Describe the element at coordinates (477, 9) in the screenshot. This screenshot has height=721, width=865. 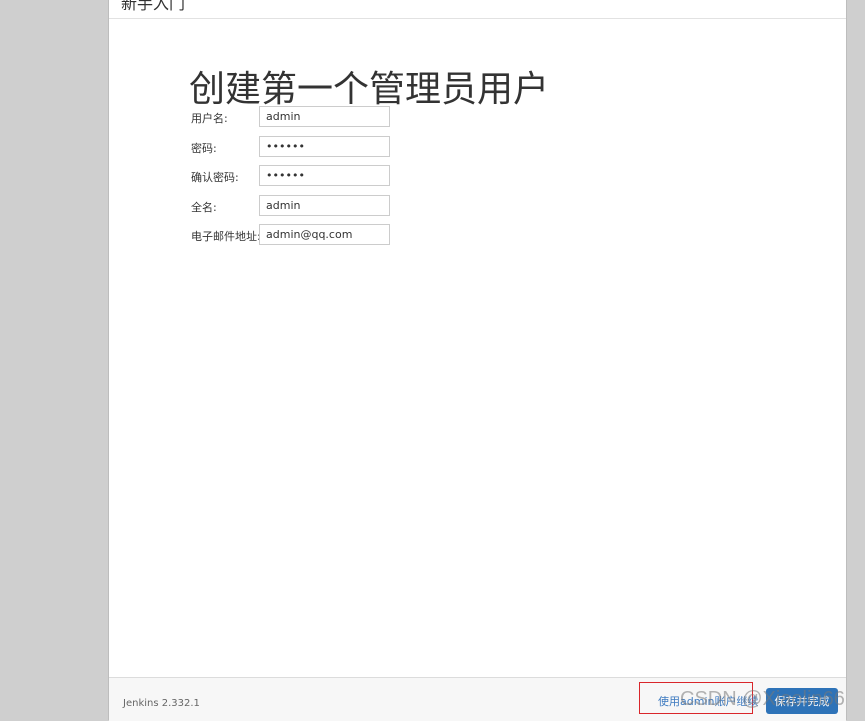
I see `wizard-header: 新手入门` at that location.